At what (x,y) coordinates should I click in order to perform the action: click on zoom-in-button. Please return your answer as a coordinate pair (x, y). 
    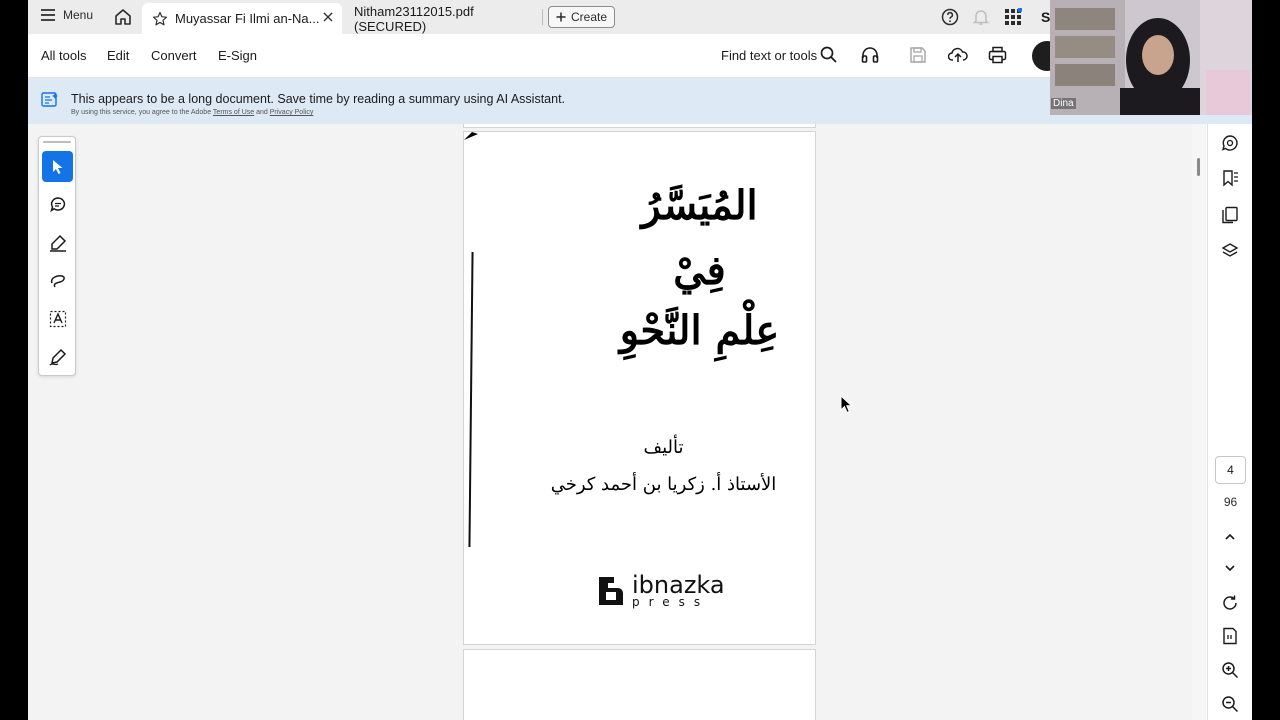
    Looking at the image, I should click on (1230, 670).